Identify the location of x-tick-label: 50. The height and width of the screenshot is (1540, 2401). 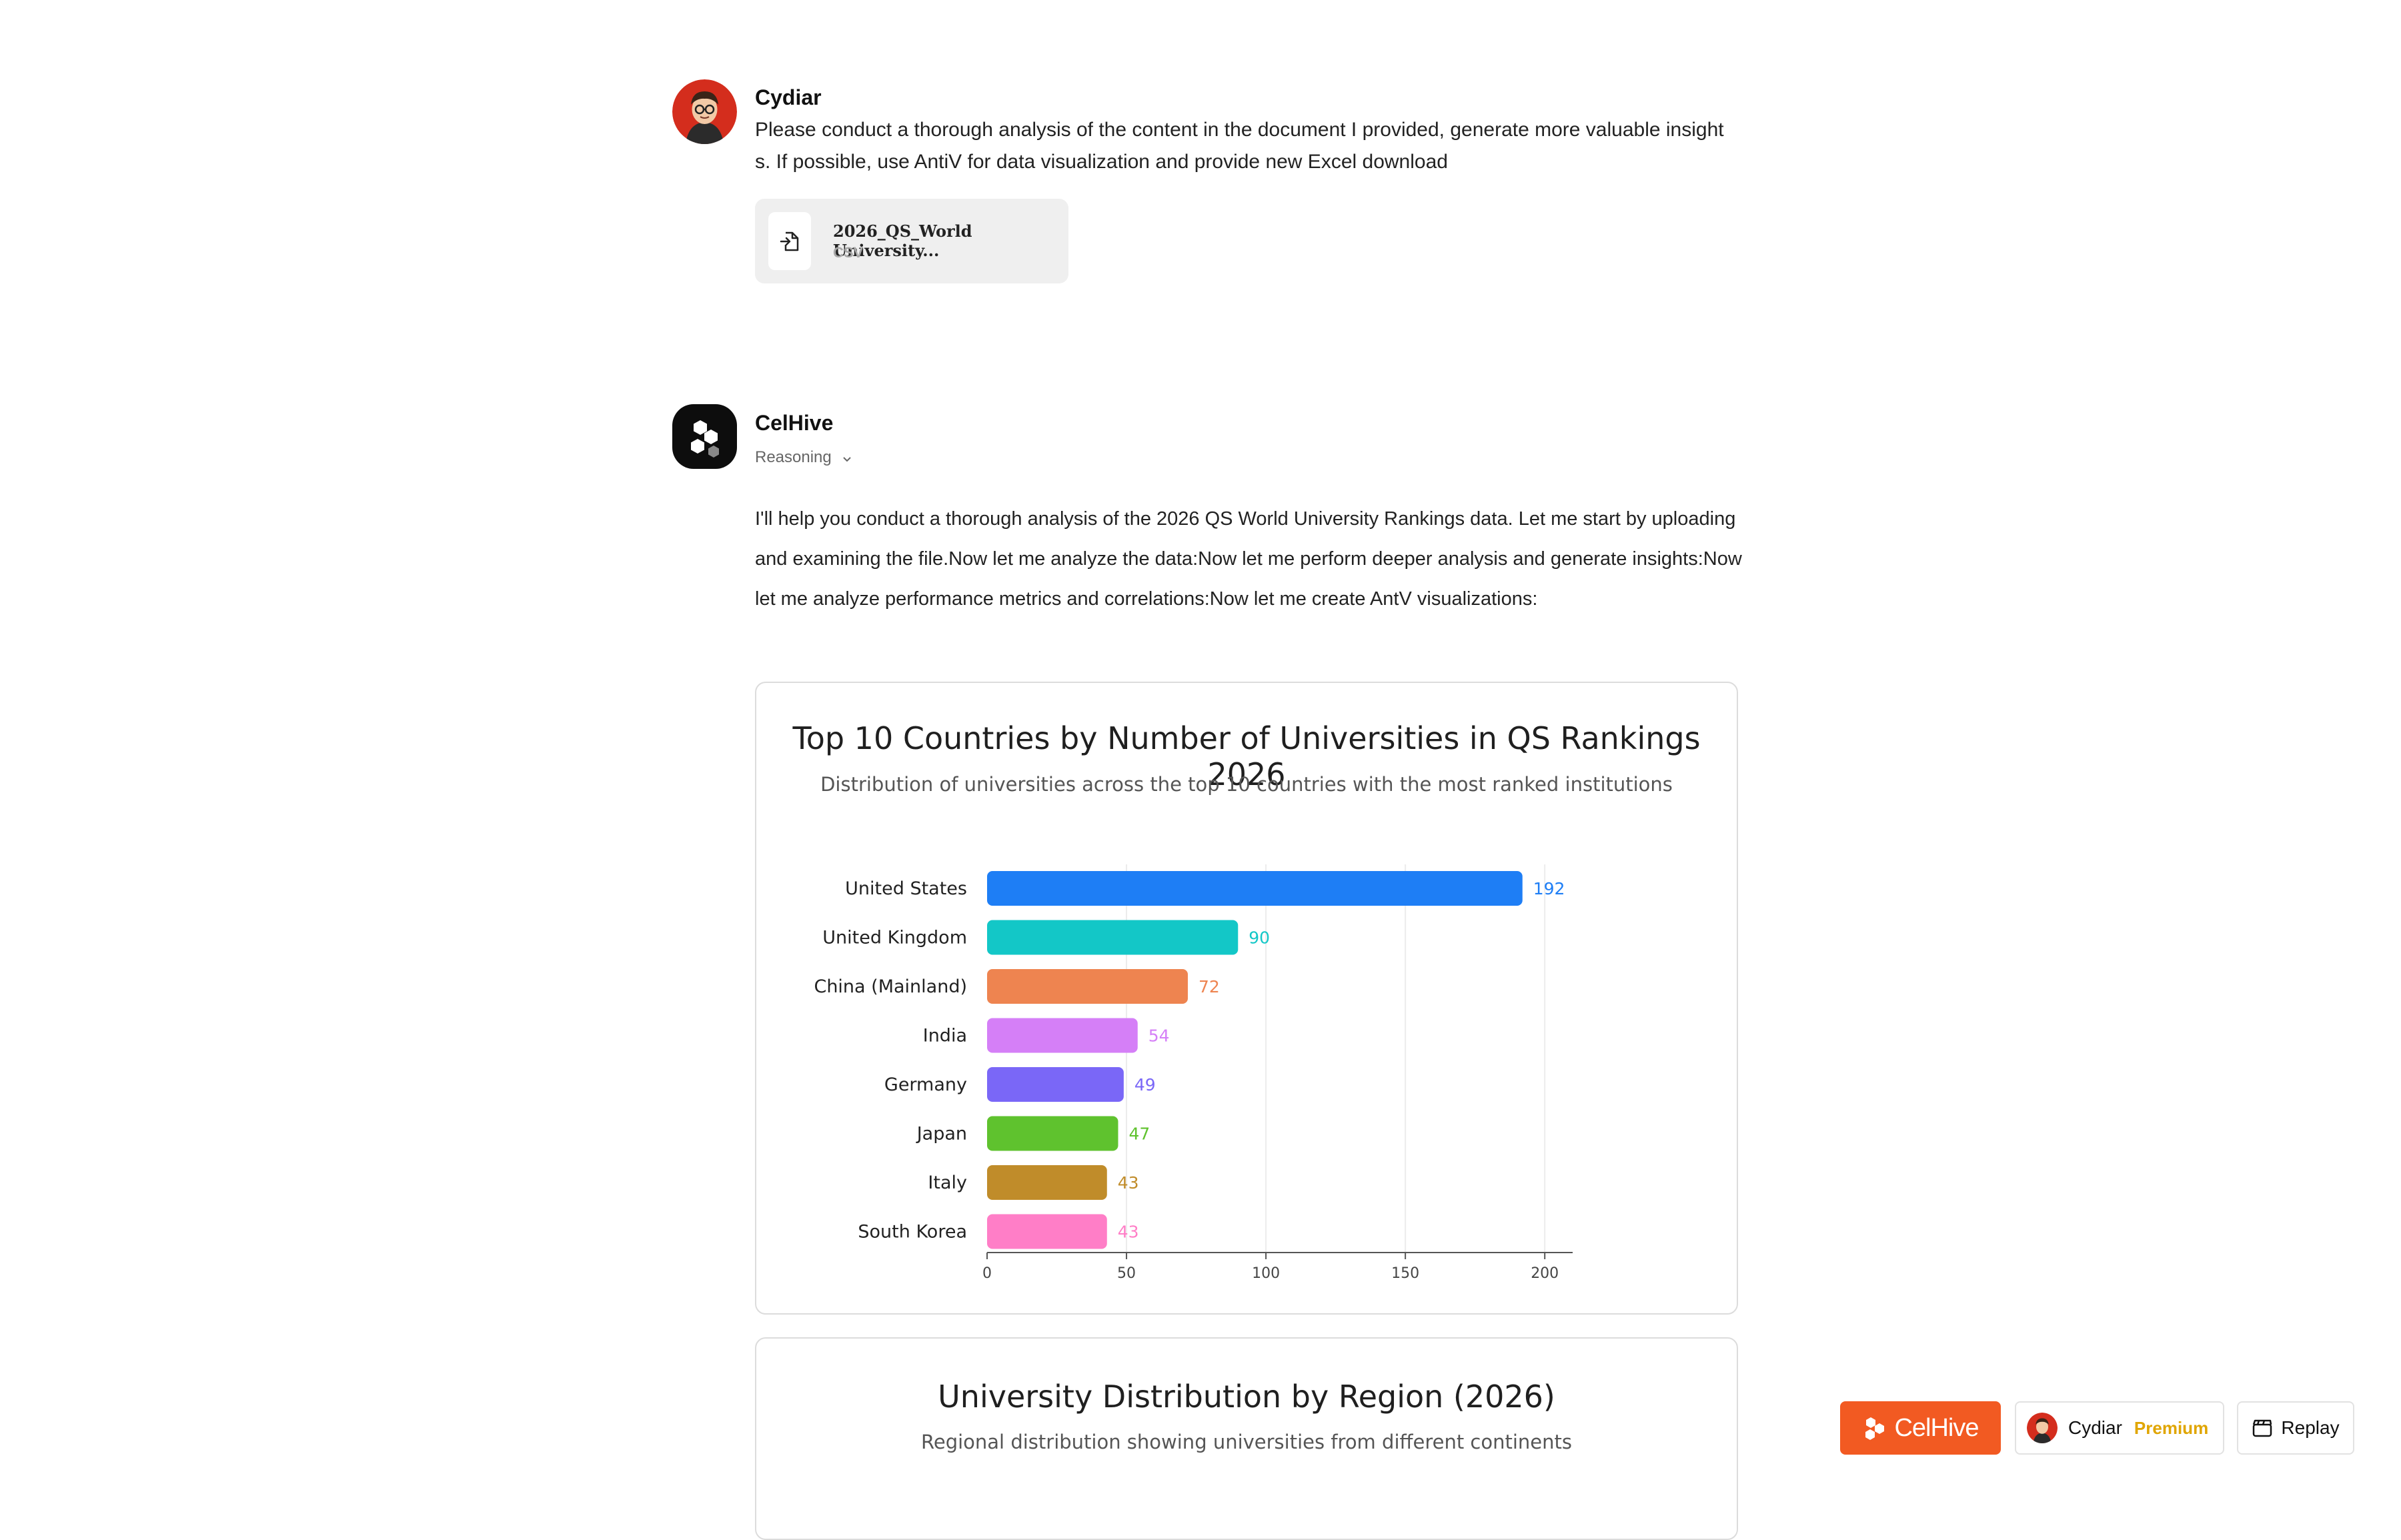
(1126, 1273).